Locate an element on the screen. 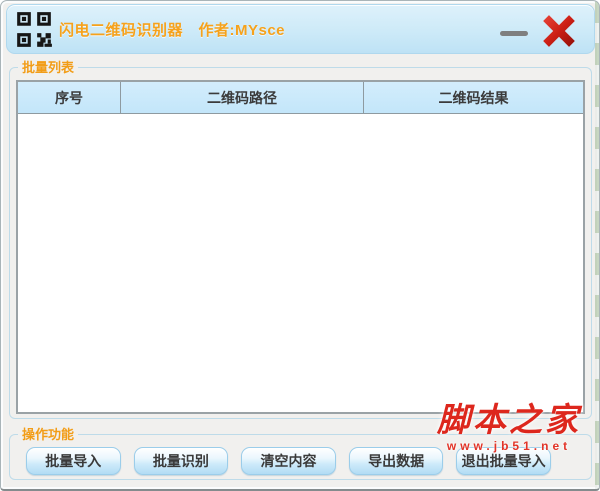 This screenshot has height=491, width=600. batch-recognize-button: 批量识别 is located at coordinates (181, 461).